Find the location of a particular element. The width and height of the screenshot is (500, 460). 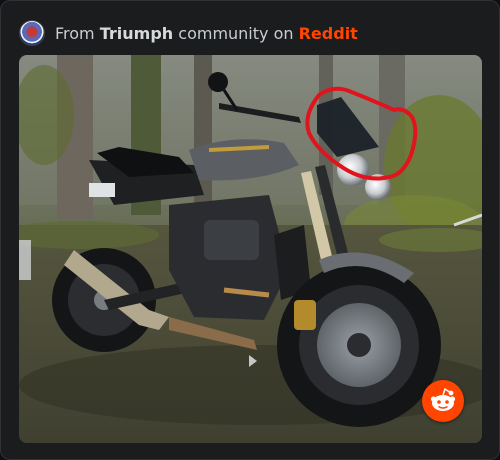

embed-header: From Triumph community on Reddit is located at coordinates (188, 33).